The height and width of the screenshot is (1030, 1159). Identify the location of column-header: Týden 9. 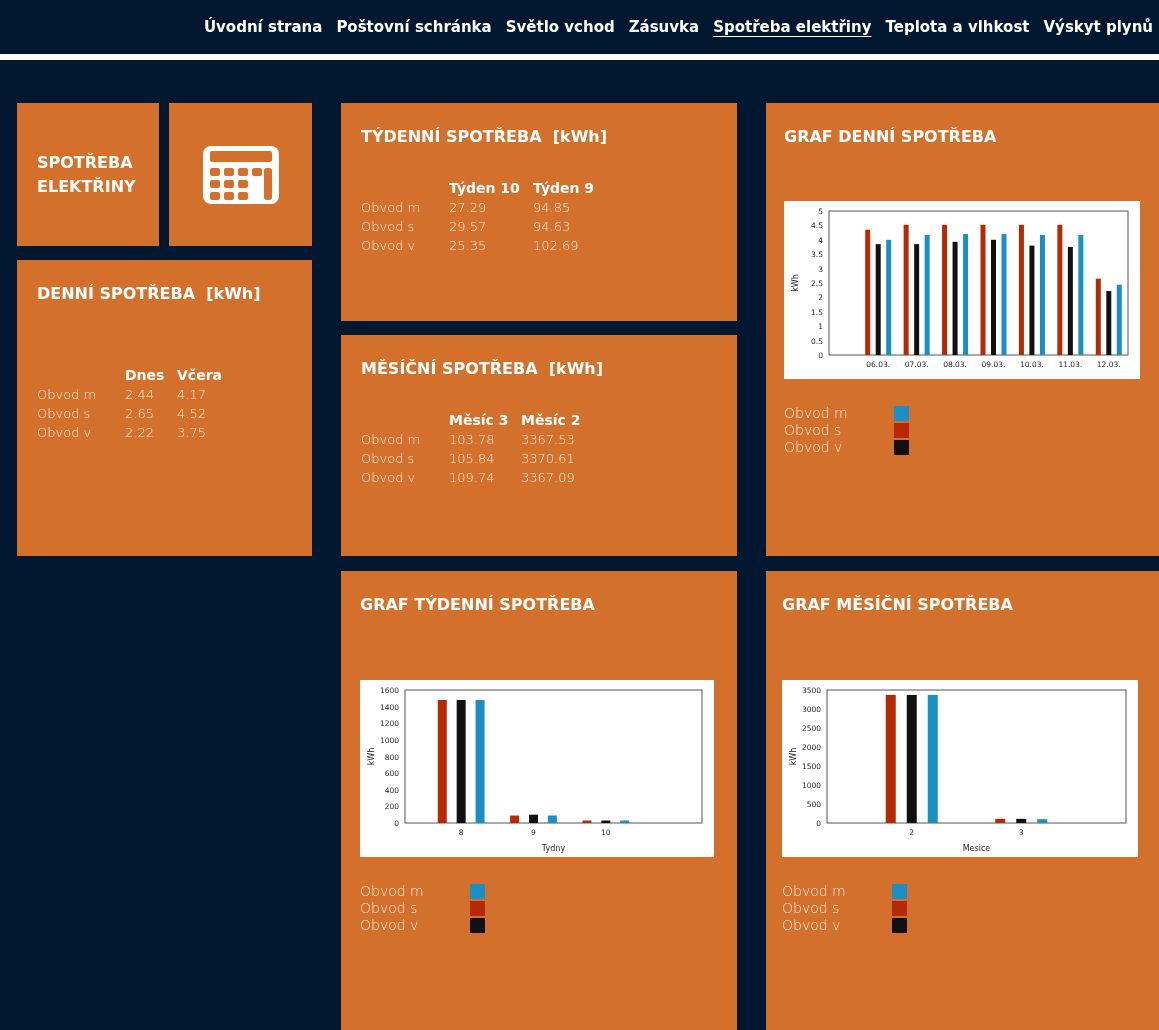
(564, 188).